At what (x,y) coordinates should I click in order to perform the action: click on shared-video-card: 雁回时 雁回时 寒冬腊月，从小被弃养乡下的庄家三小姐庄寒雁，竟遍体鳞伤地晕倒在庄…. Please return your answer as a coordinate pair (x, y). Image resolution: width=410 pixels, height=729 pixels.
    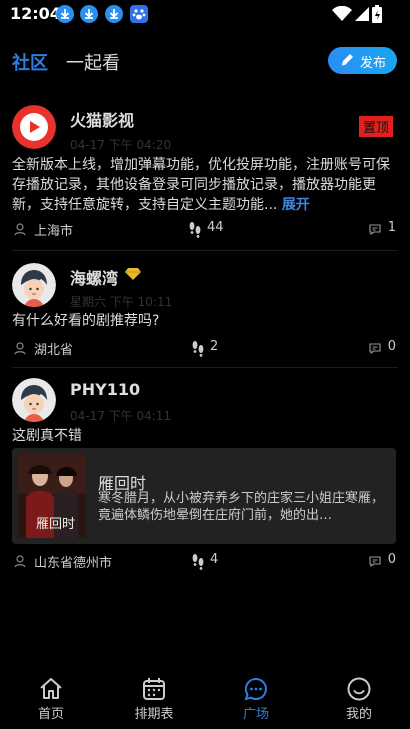
    Looking at the image, I should click on (204, 496).